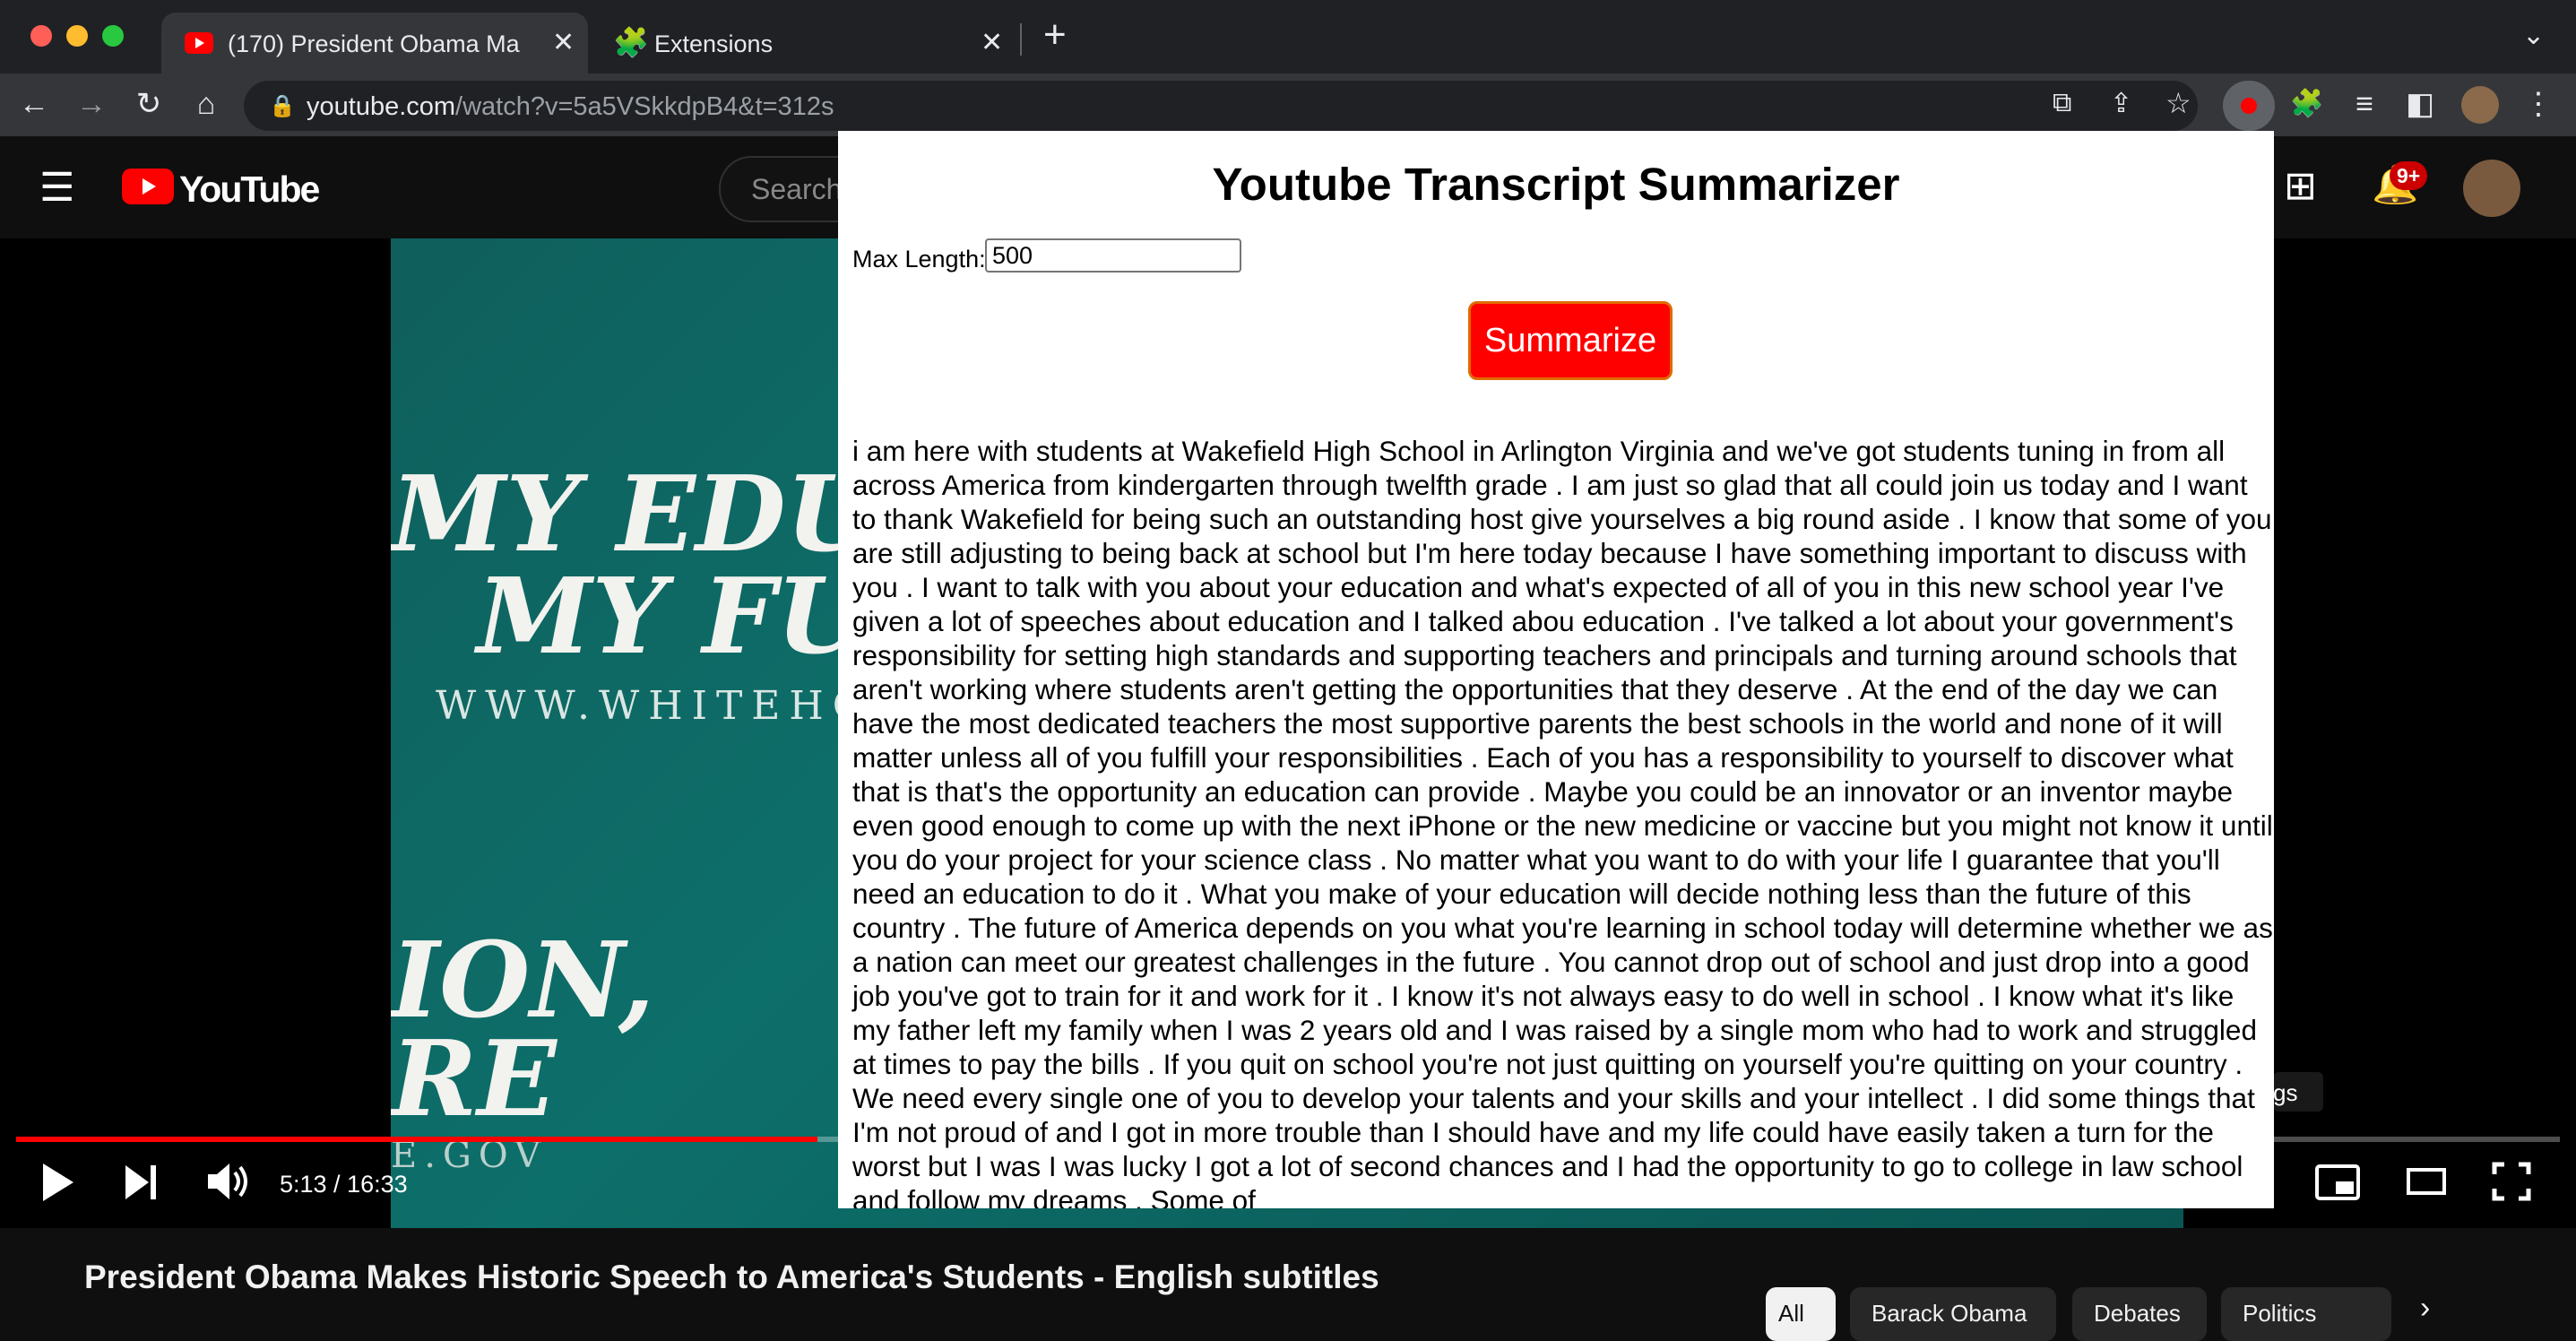 The height and width of the screenshot is (1341, 2576). What do you see at coordinates (1570, 340) in the screenshot?
I see `summarize-button: Summarize` at bounding box center [1570, 340].